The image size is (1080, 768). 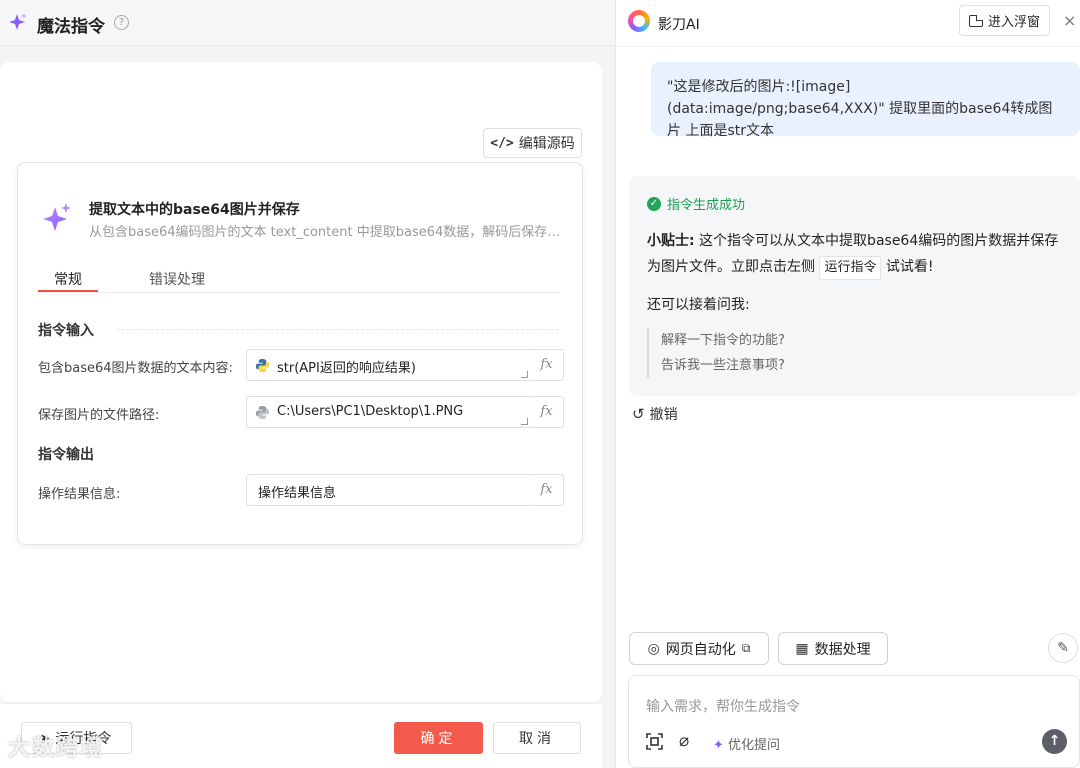 What do you see at coordinates (671, 241) in the screenshot?
I see `tip-prefix: 小贴士:` at bounding box center [671, 241].